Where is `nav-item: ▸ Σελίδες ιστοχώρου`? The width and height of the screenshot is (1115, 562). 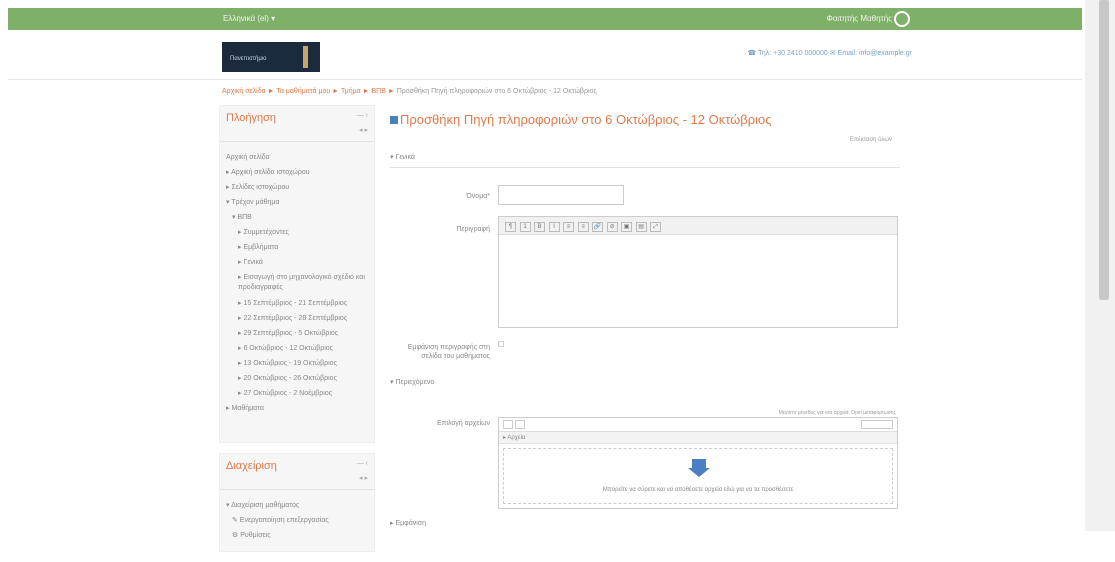 nav-item: ▸ Σελίδες ιστοχώρου is located at coordinates (297, 187).